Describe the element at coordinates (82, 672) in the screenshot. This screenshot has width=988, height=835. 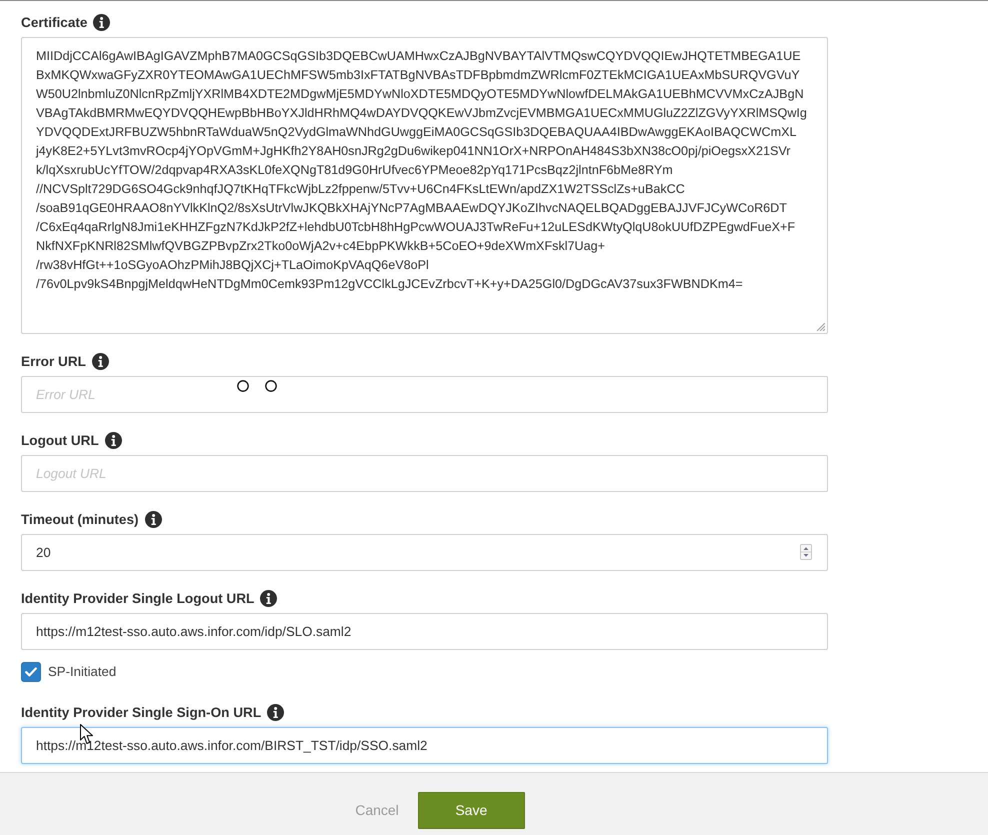
I see `checkbox-label: SP-Initiated` at that location.